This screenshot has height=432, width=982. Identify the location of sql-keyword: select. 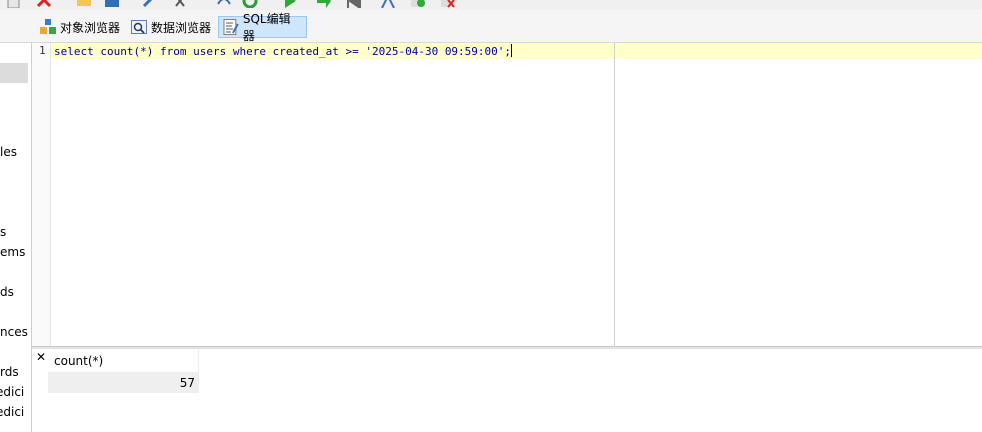
(74, 51).